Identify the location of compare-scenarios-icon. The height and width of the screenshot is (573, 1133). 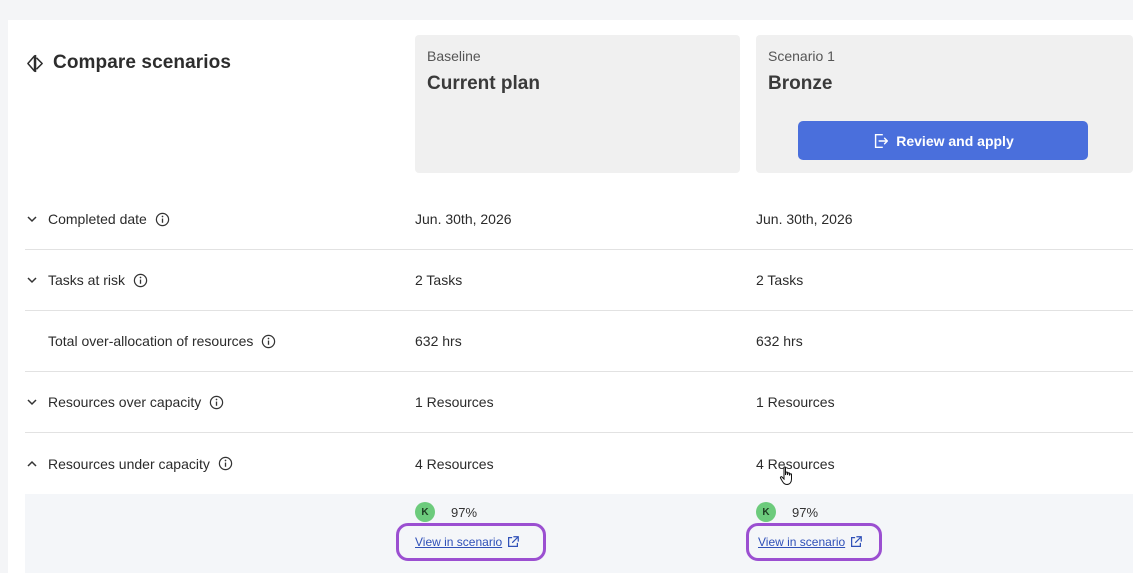
(35, 63).